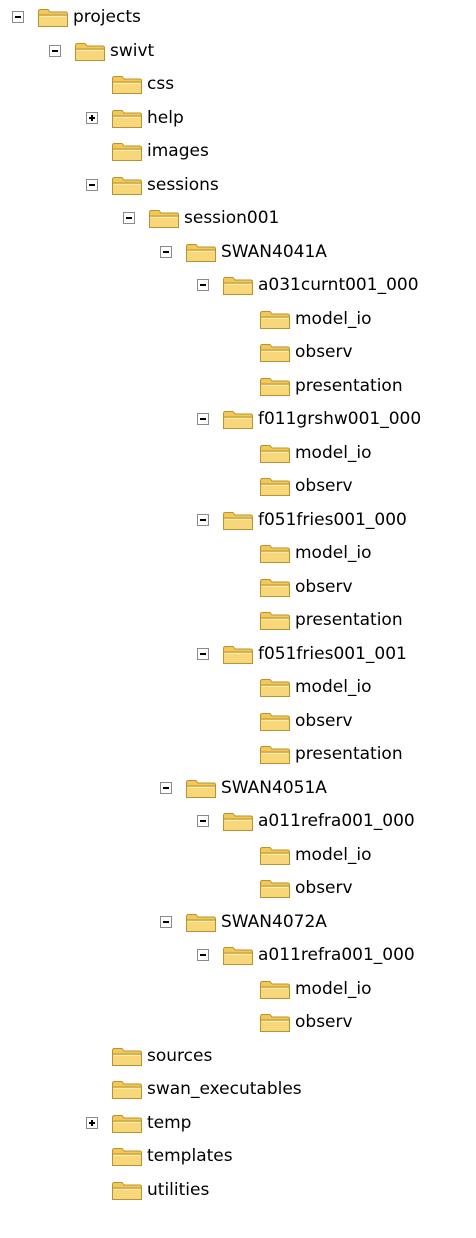 The width and height of the screenshot is (476, 1238). What do you see at coordinates (160, 84) in the screenshot?
I see `tree-node-label: css` at bounding box center [160, 84].